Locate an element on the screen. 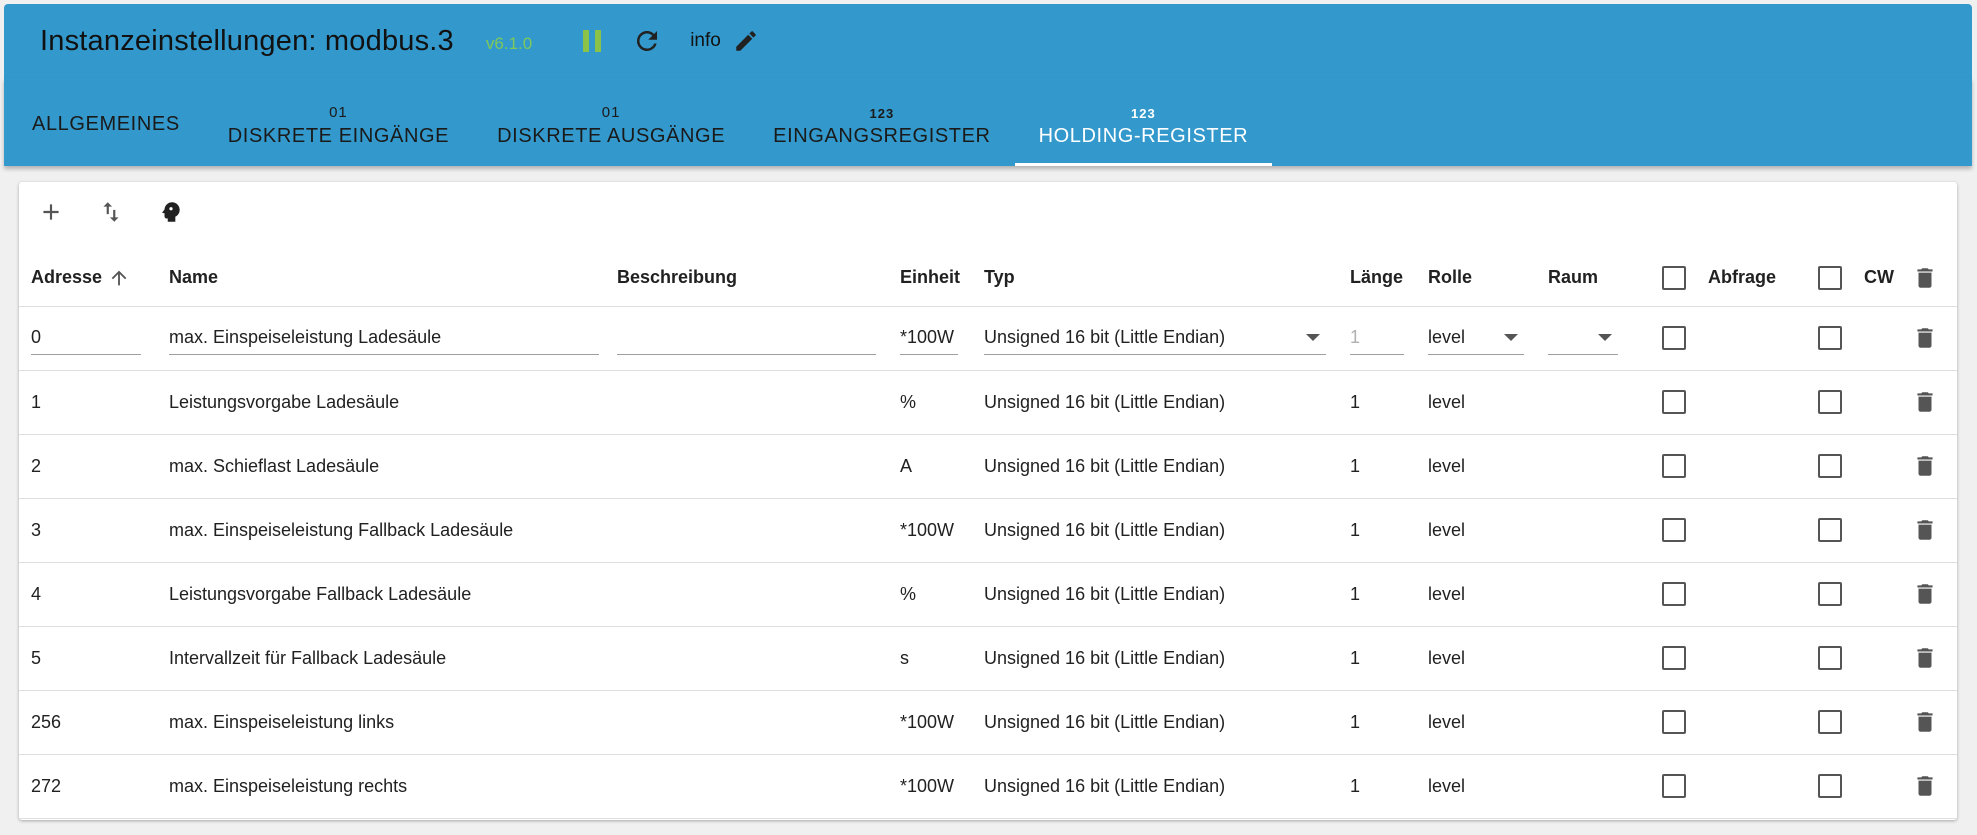  column-header-unit: Einheit is located at coordinates (942, 278).